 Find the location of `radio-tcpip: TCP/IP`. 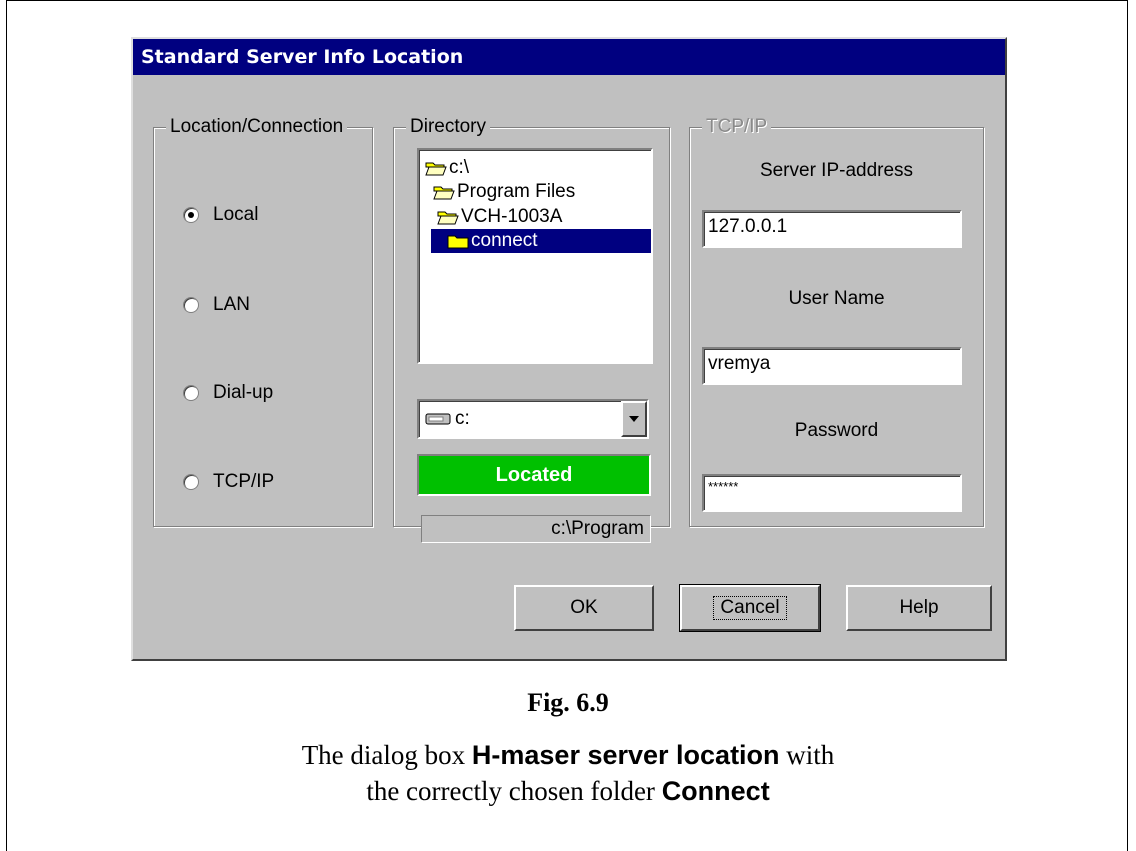

radio-tcpip: TCP/IP is located at coordinates (228, 482).